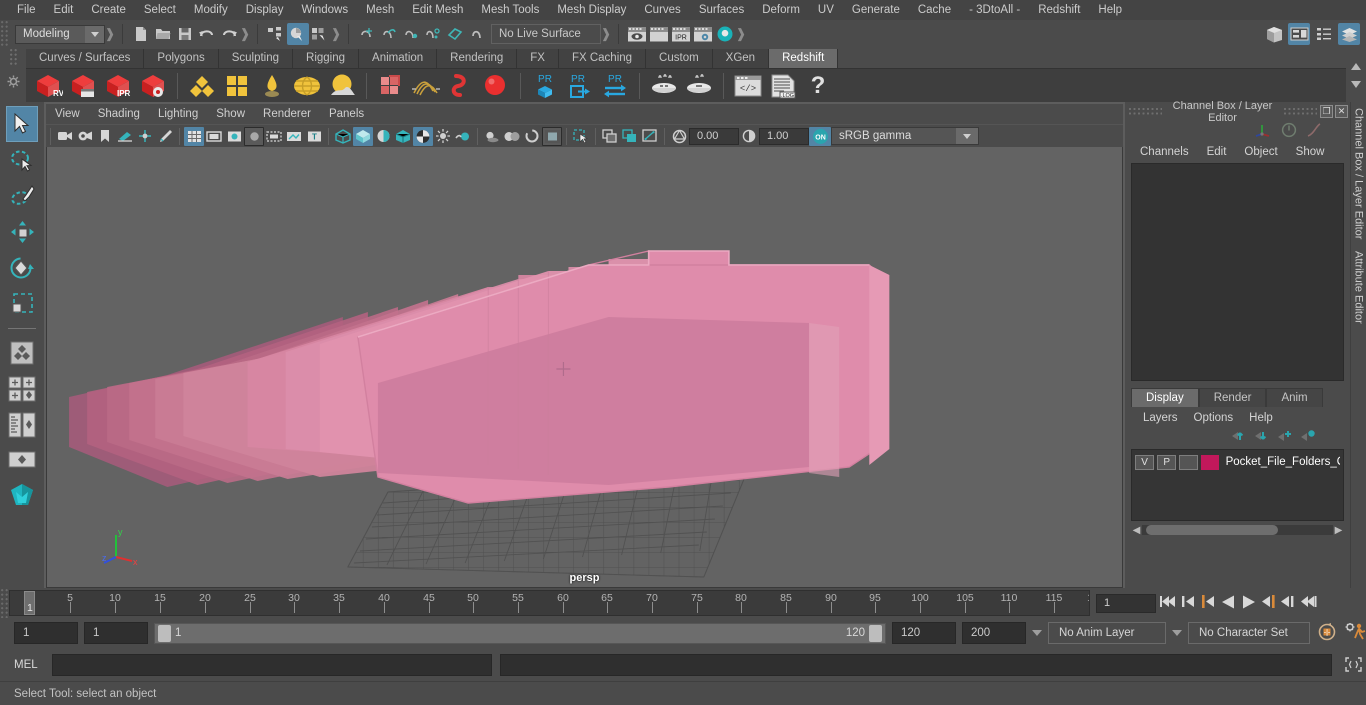 The image size is (1366, 705). I want to click on wireframe-shading-icon, so click(343, 136).